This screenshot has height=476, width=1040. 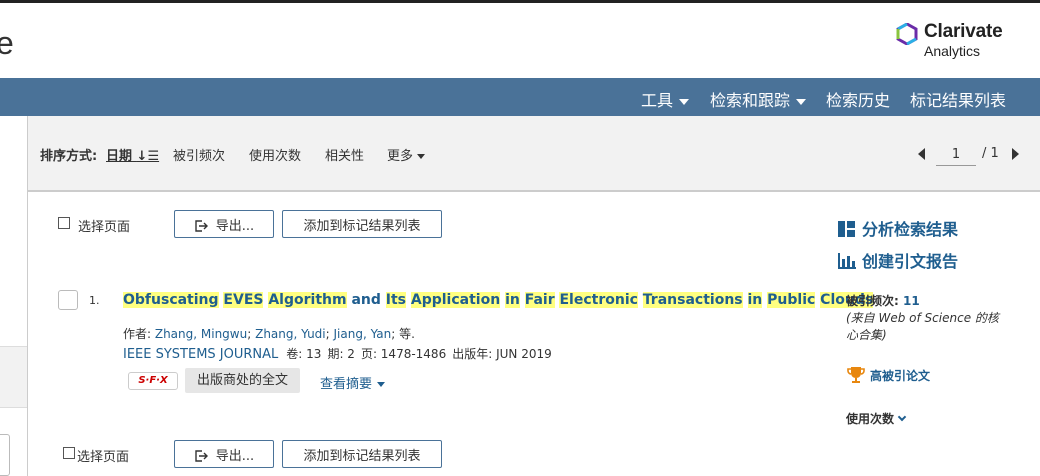 What do you see at coordinates (290, 334) in the screenshot?
I see `author-link: Zhang, Yudi` at bounding box center [290, 334].